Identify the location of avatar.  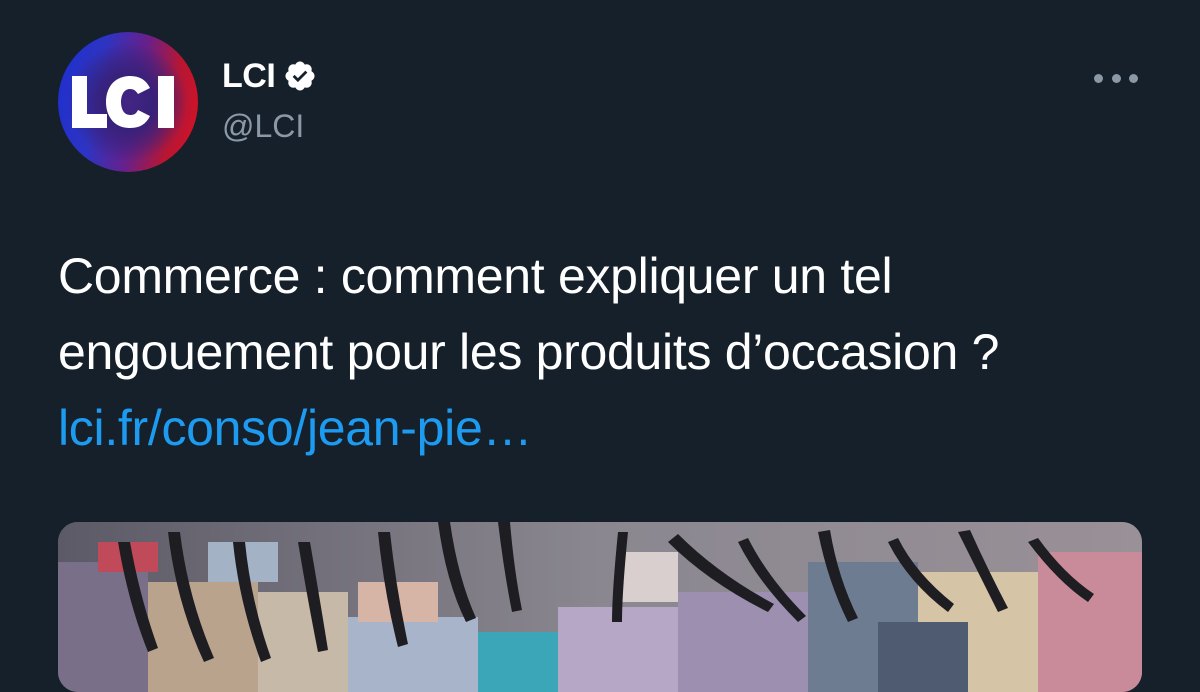
(128, 102).